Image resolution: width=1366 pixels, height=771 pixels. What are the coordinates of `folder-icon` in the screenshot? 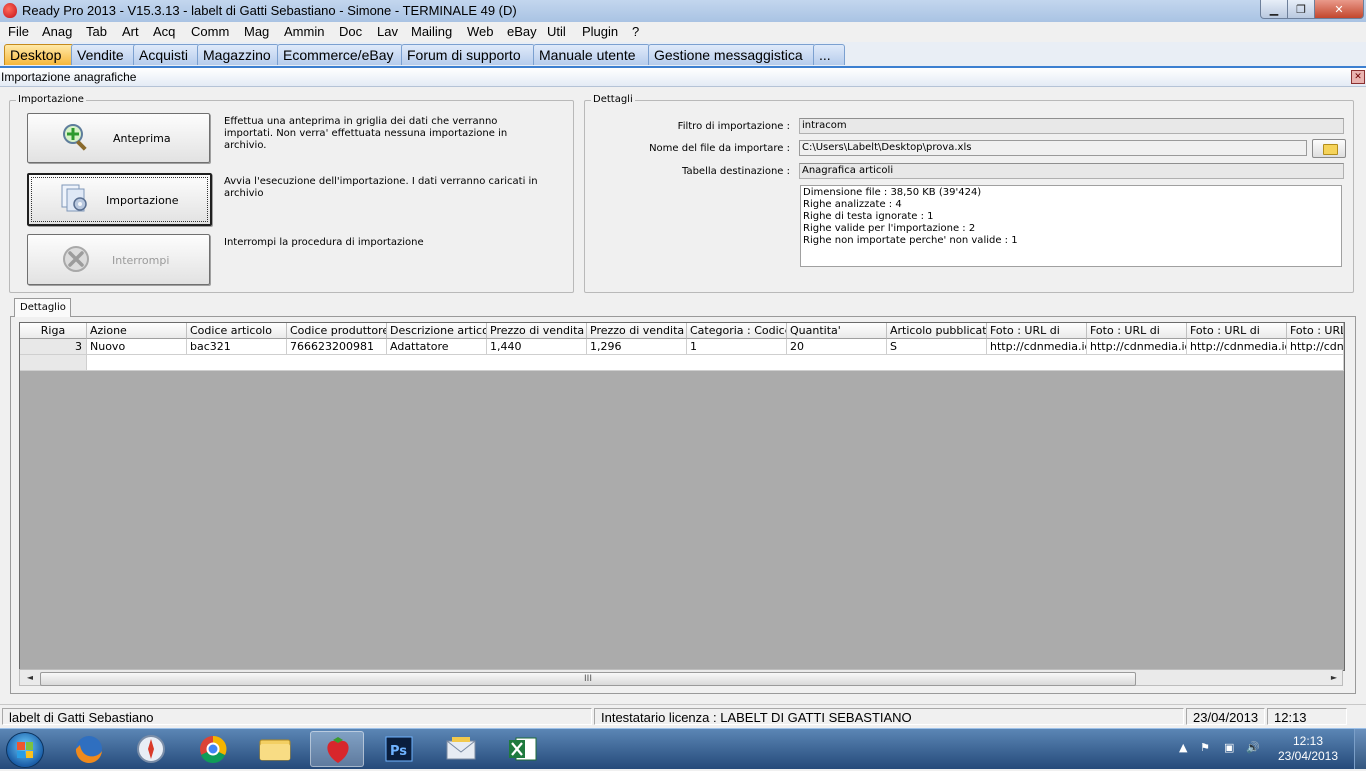 It's located at (275, 750).